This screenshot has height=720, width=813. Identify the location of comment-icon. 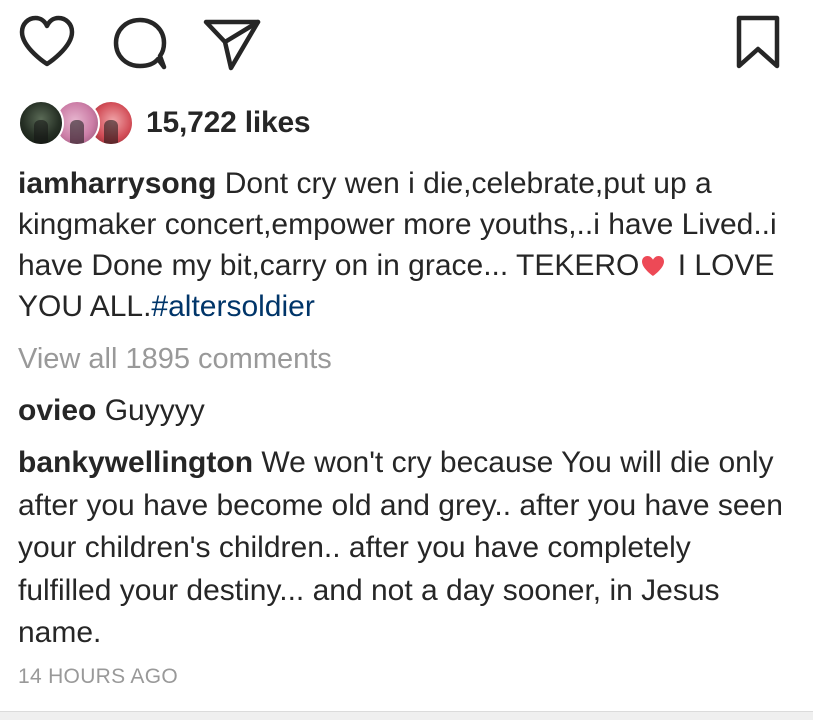
(140, 43).